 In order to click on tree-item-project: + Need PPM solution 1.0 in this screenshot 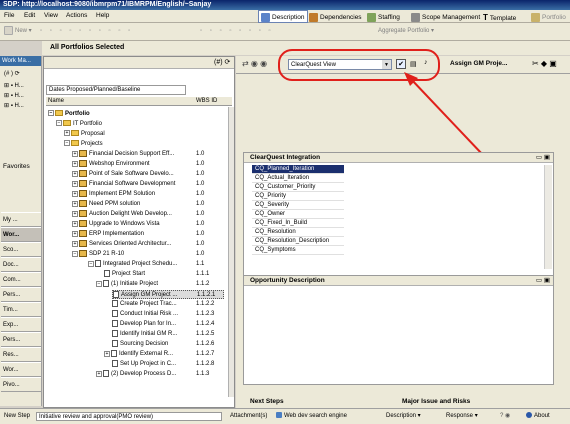, I will do `click(152, 204)`.